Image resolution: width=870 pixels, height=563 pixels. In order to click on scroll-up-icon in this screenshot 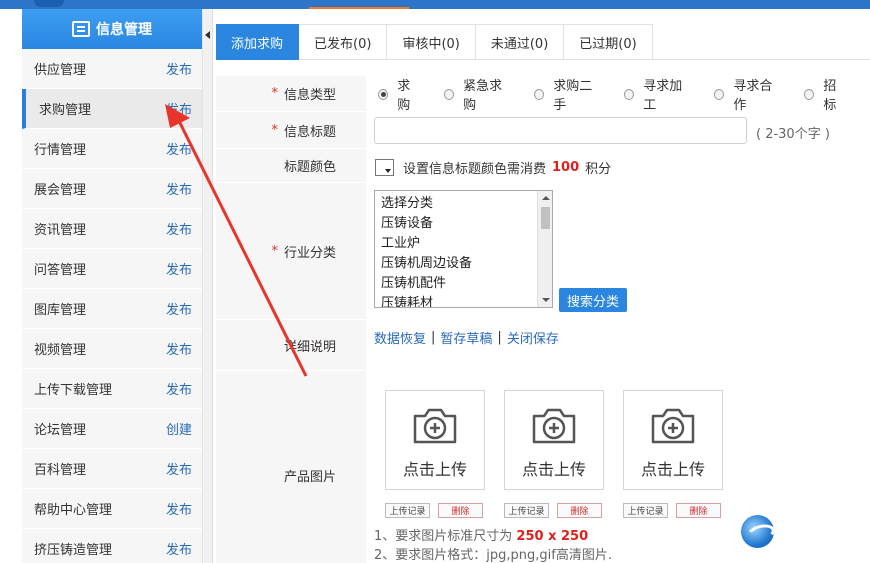, I will do `click(546, 198)`.